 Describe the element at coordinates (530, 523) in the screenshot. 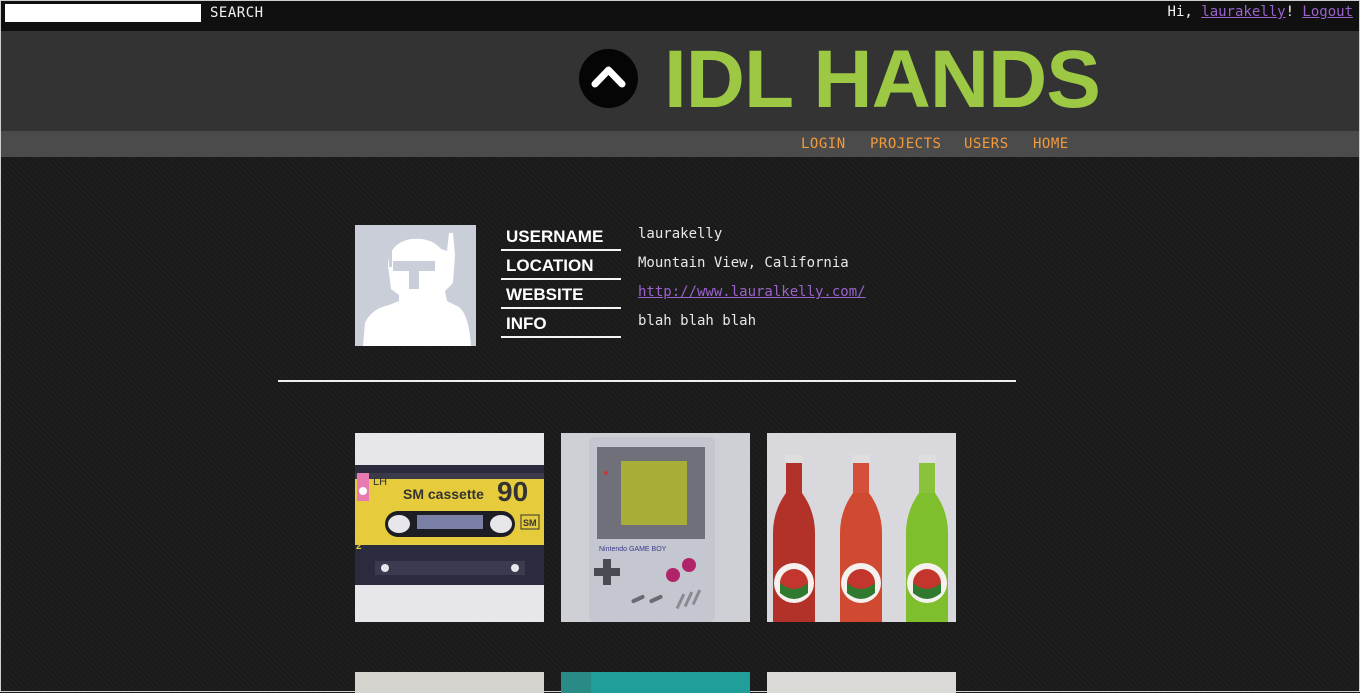

I see `cassette-sm-badge: SM` at that location.